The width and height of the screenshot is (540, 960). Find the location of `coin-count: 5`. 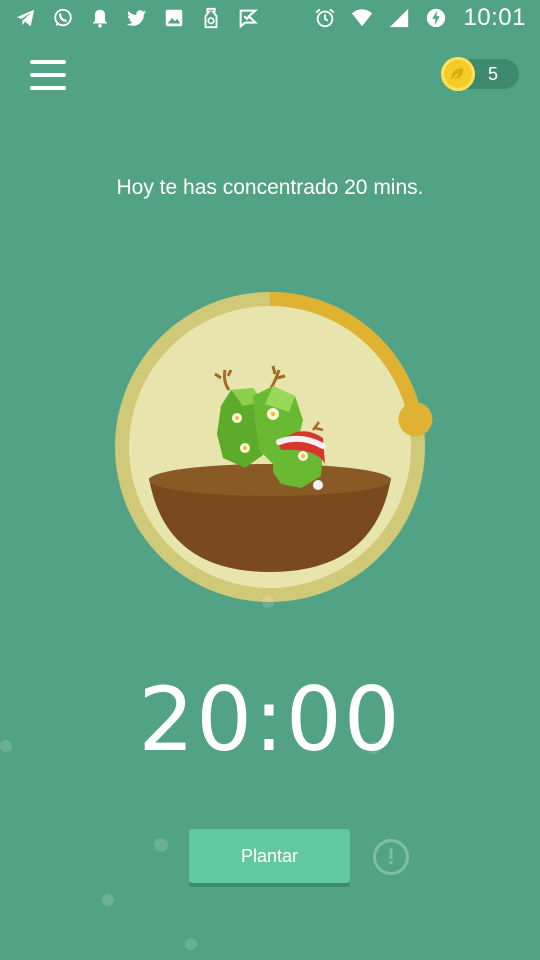

coin-count: 5 is located at coordinates (493, 74).